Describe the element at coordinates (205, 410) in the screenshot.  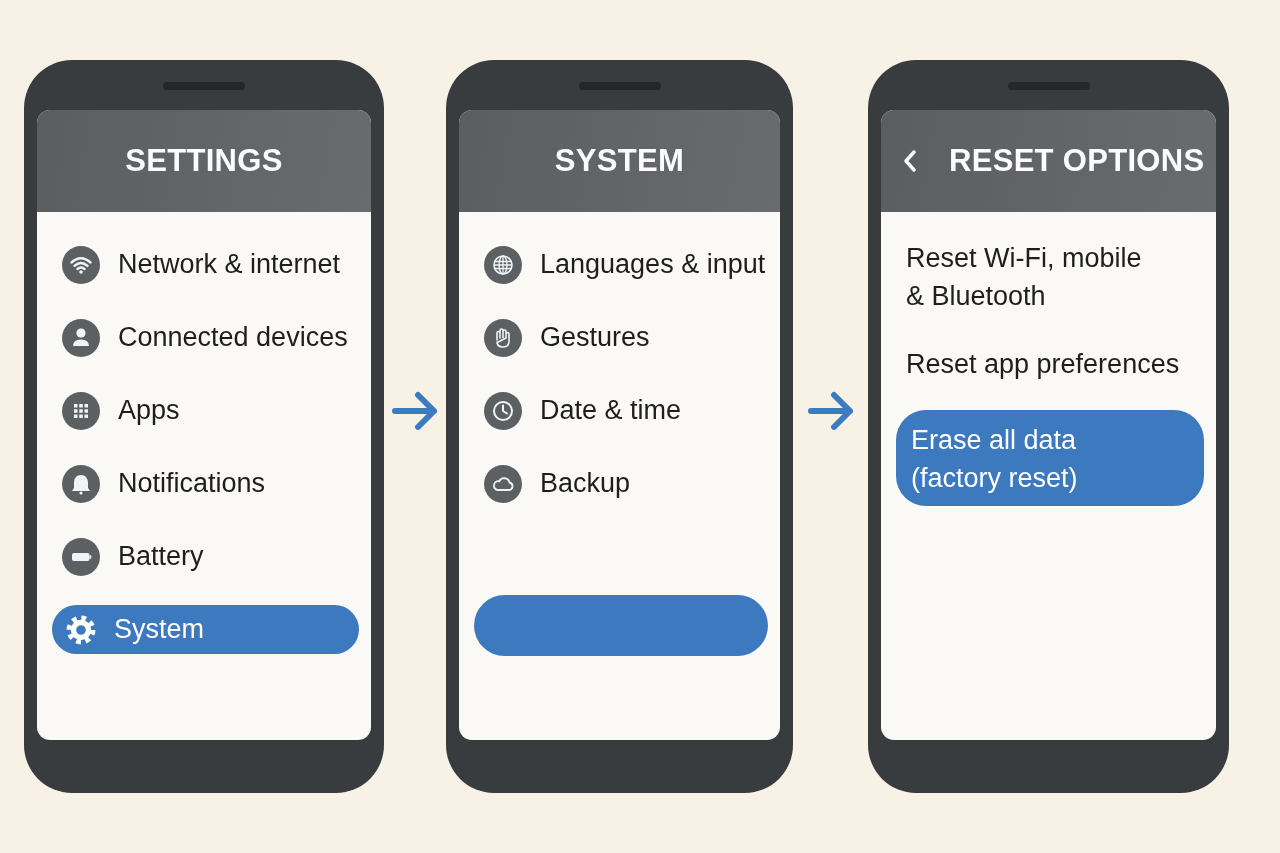
I see `menu-item: Apps` at that location.